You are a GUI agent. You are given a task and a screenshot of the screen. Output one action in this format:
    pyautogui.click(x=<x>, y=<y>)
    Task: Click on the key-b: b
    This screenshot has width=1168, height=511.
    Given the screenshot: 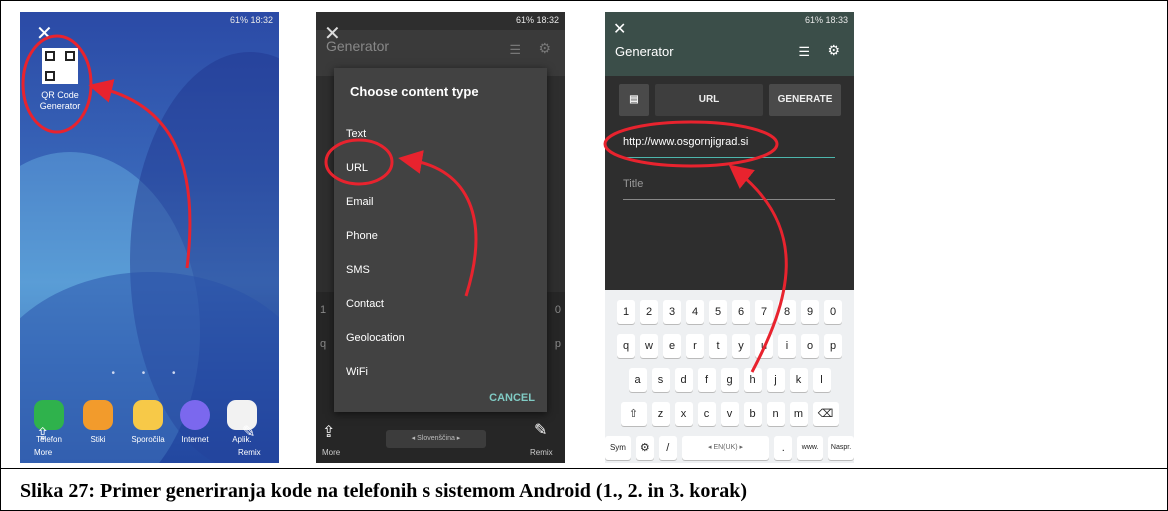 What is the action you would take?
    pyautogui.click(x=752, y=414)
    